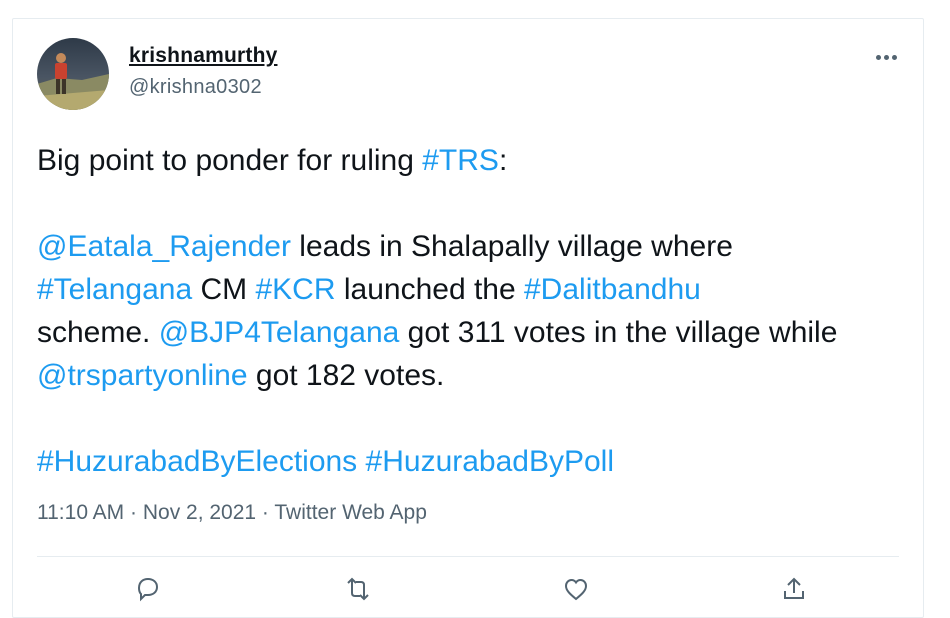 This screenshot has height=618, width=950. Describe the element at coordinates (794, 588) in the screenshot. I see `share-icon` at that location.